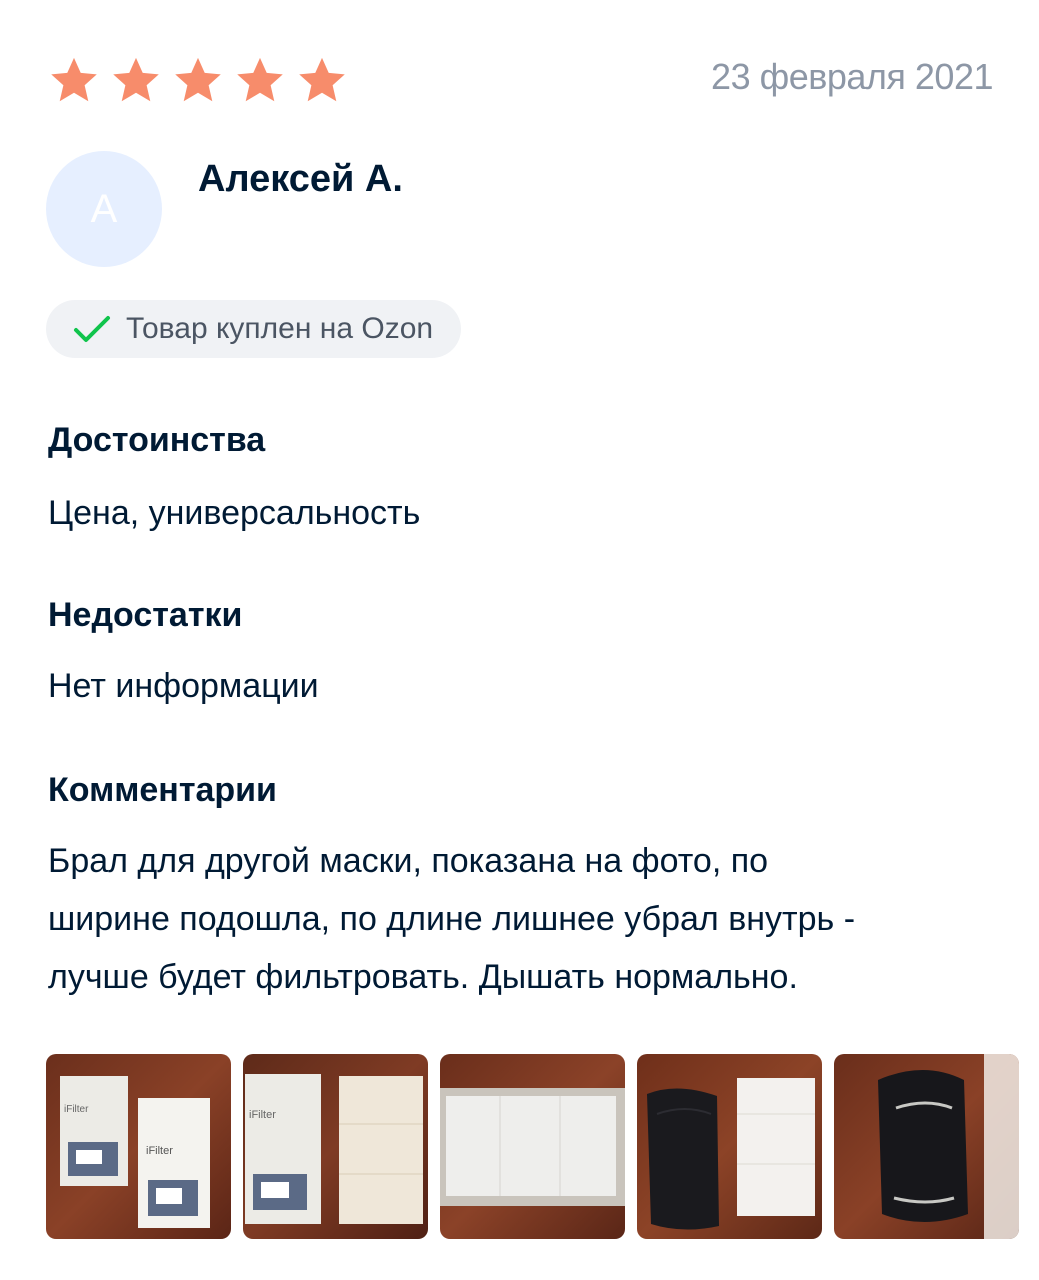 Image resolution: width=1039 pixels, height=1280 pixels. Describe the element at coordinates (234, 513) in the screenshot. I see `pros-text: Цена, универсальность` at that location.